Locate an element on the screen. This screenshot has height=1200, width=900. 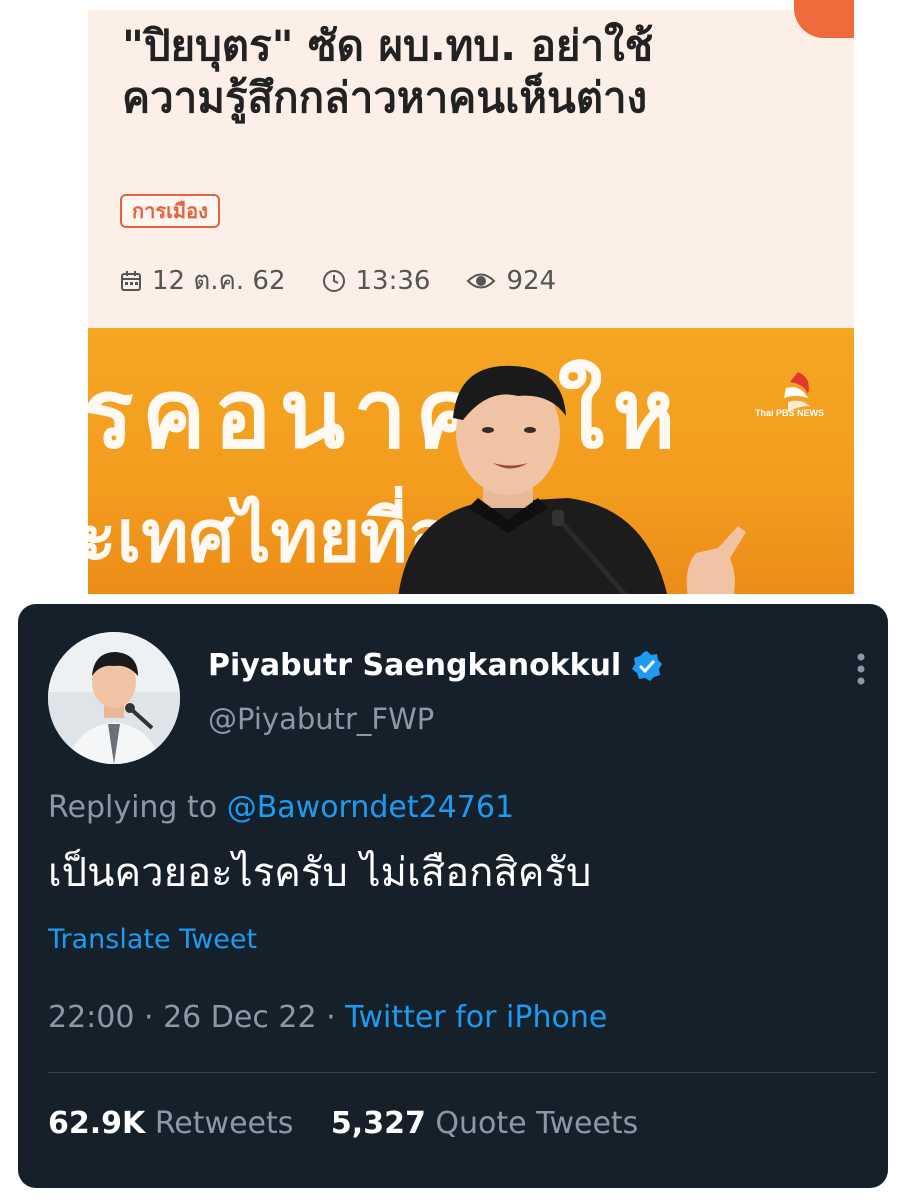
date-meta: 12 ต.ค. 62 is located at coordinates (203, 280).